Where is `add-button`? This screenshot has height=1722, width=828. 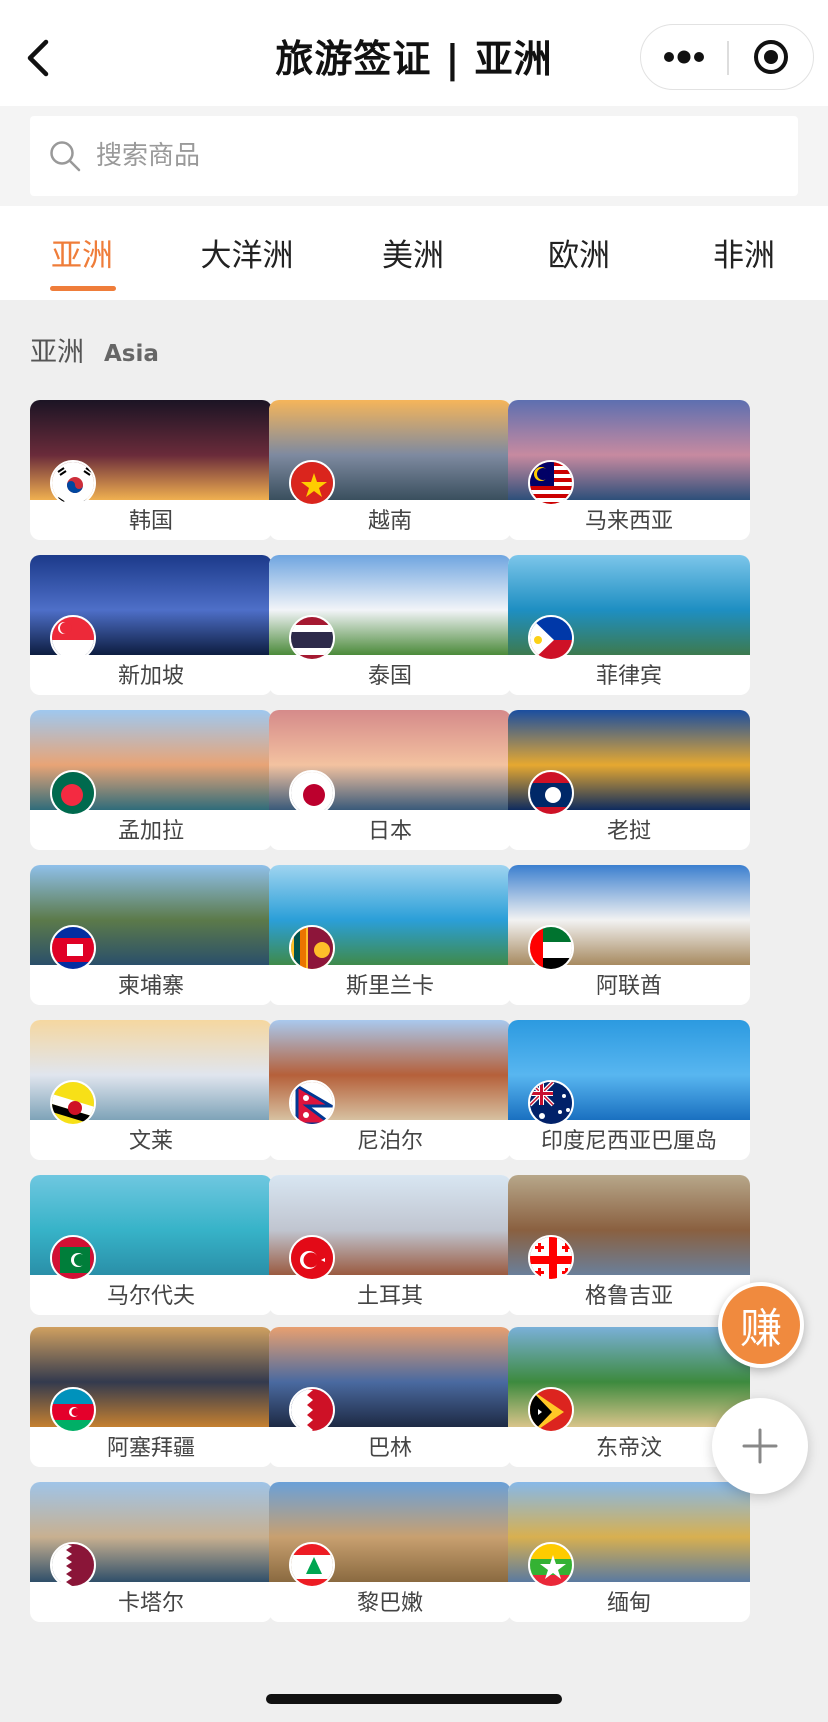 add-button is located at coordinates (760, 1446).